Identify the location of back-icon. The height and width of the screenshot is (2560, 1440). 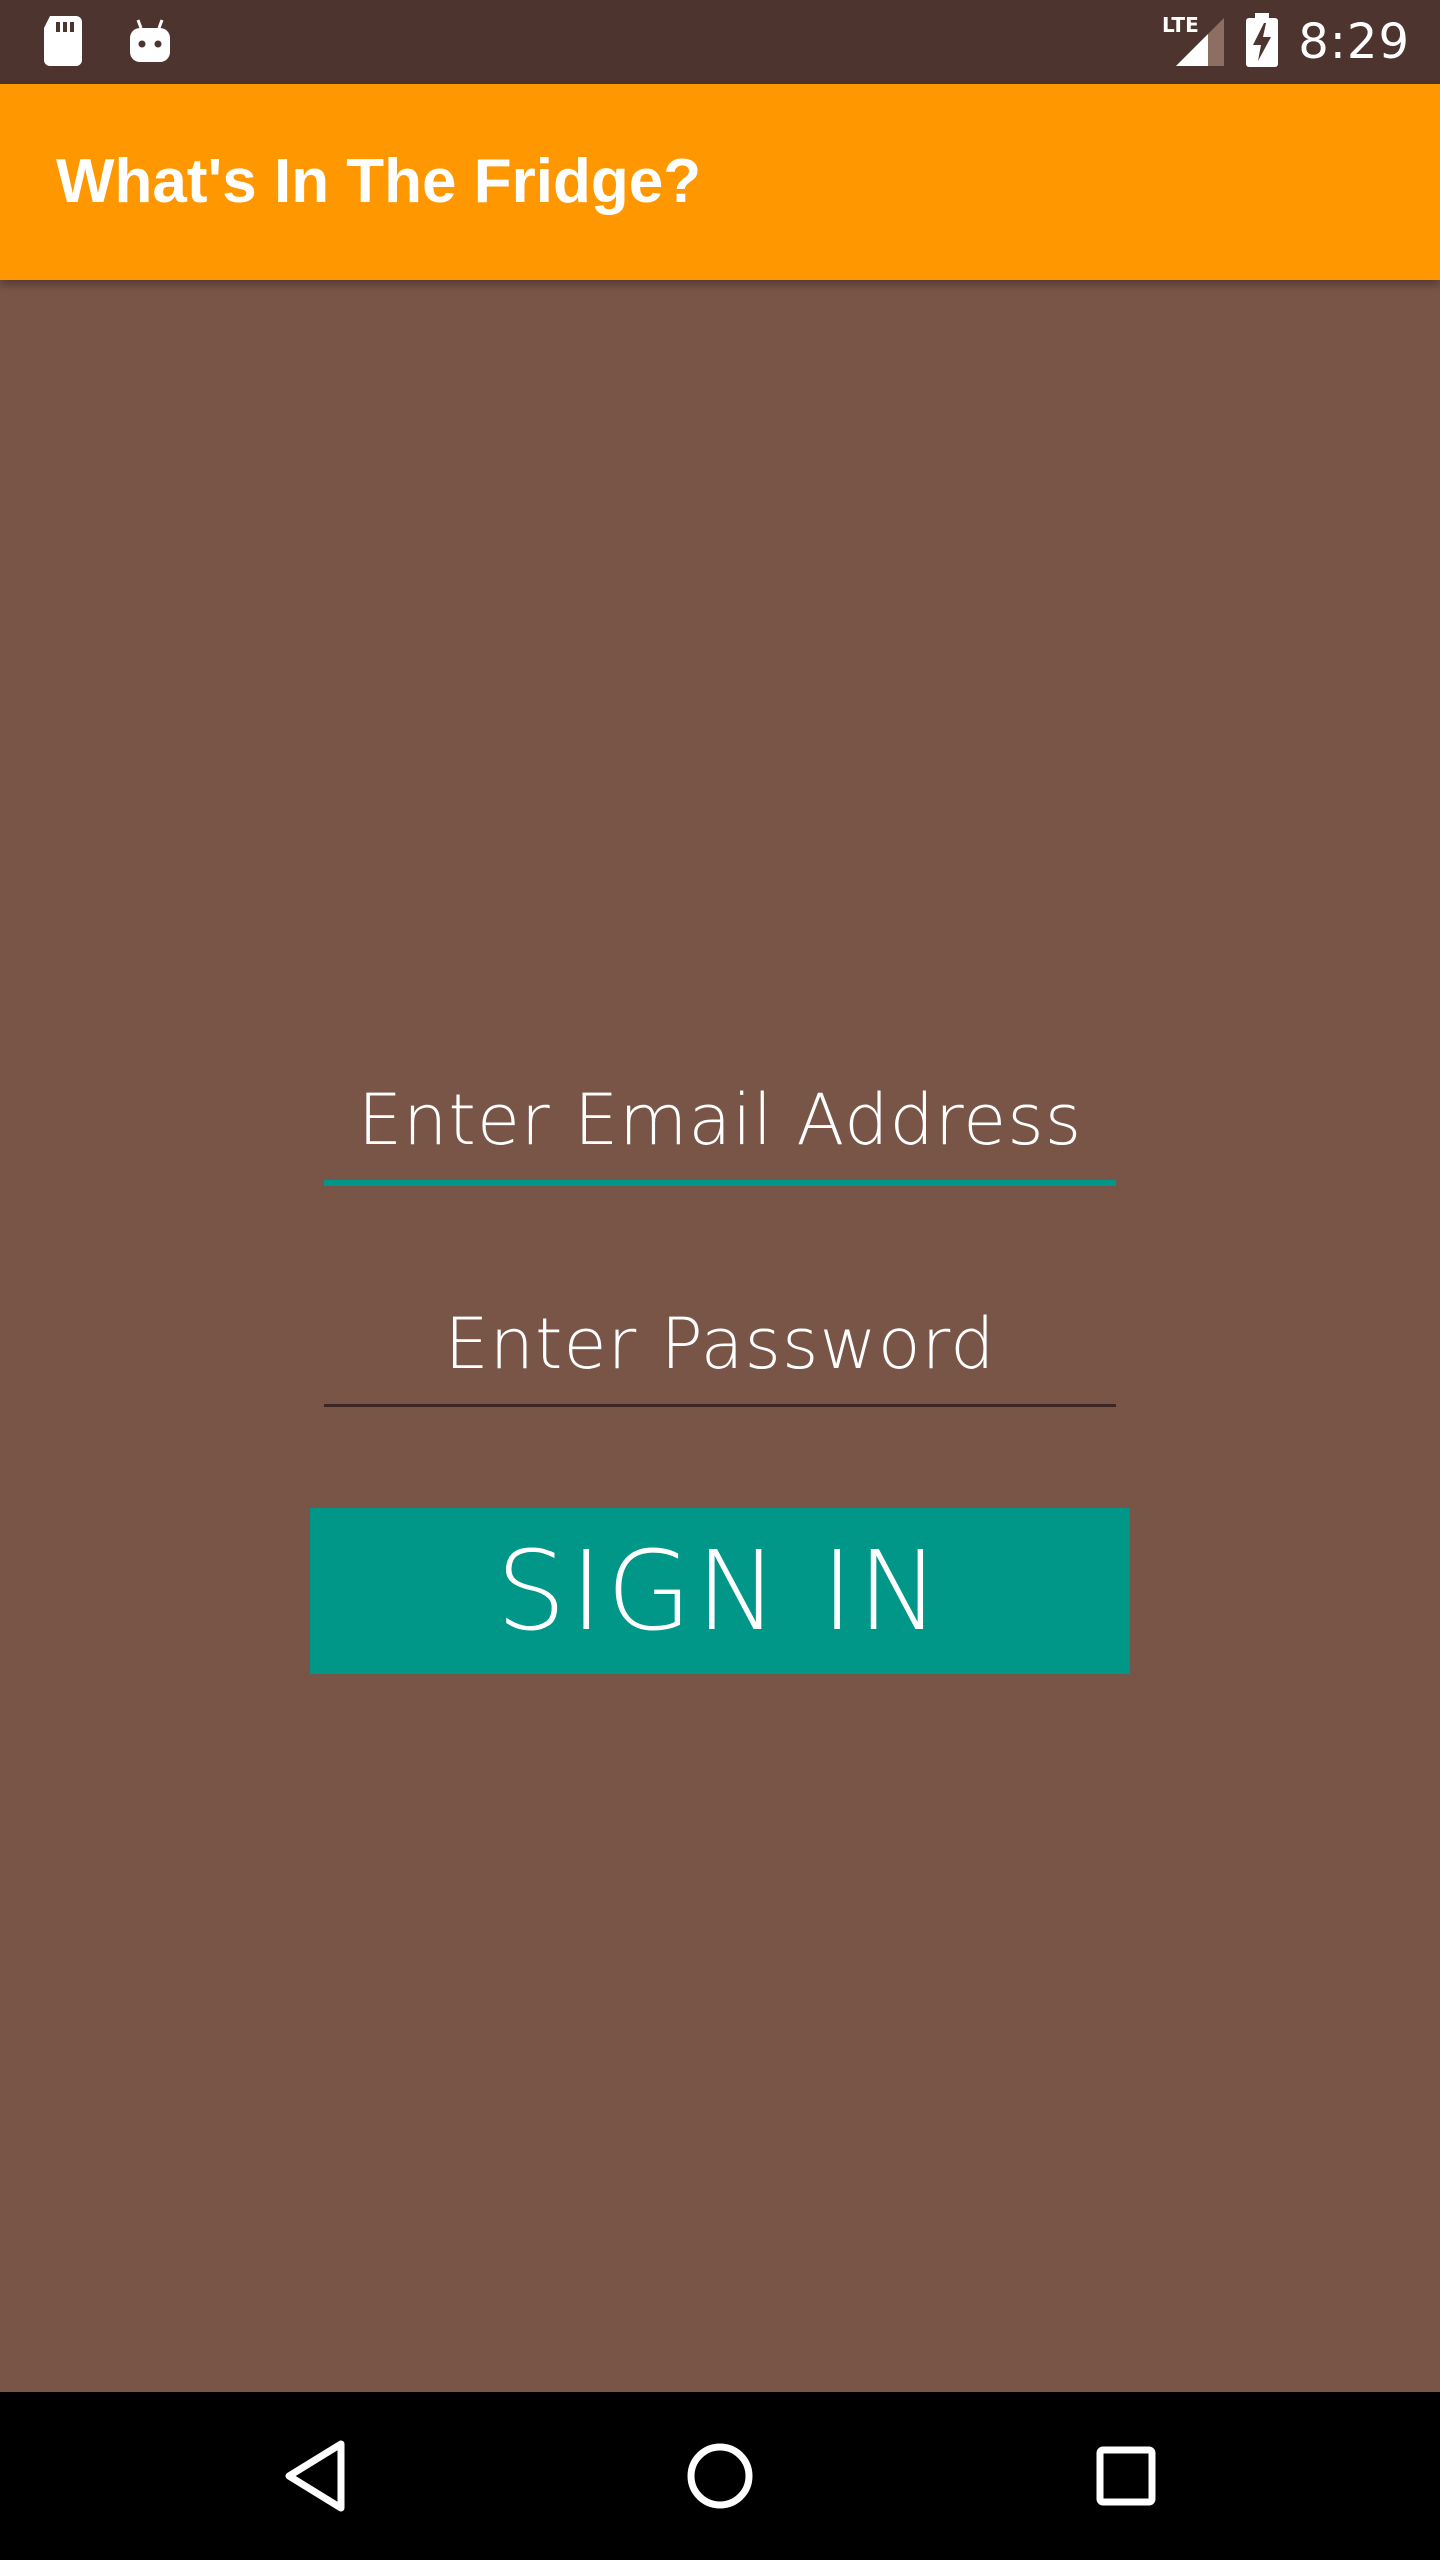
(315, 2476).